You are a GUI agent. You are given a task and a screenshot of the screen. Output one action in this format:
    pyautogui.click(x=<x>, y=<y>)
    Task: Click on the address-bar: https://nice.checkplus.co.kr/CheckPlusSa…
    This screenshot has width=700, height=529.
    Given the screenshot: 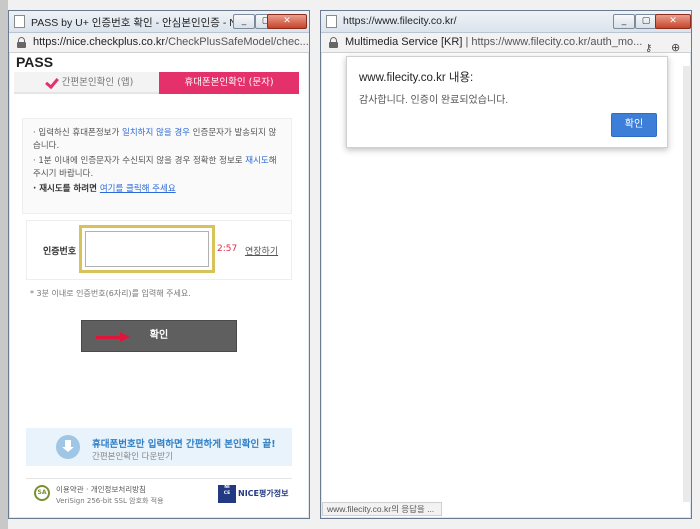 What is the action you would take?
    pyautogui.click(x=159, y=43)
    